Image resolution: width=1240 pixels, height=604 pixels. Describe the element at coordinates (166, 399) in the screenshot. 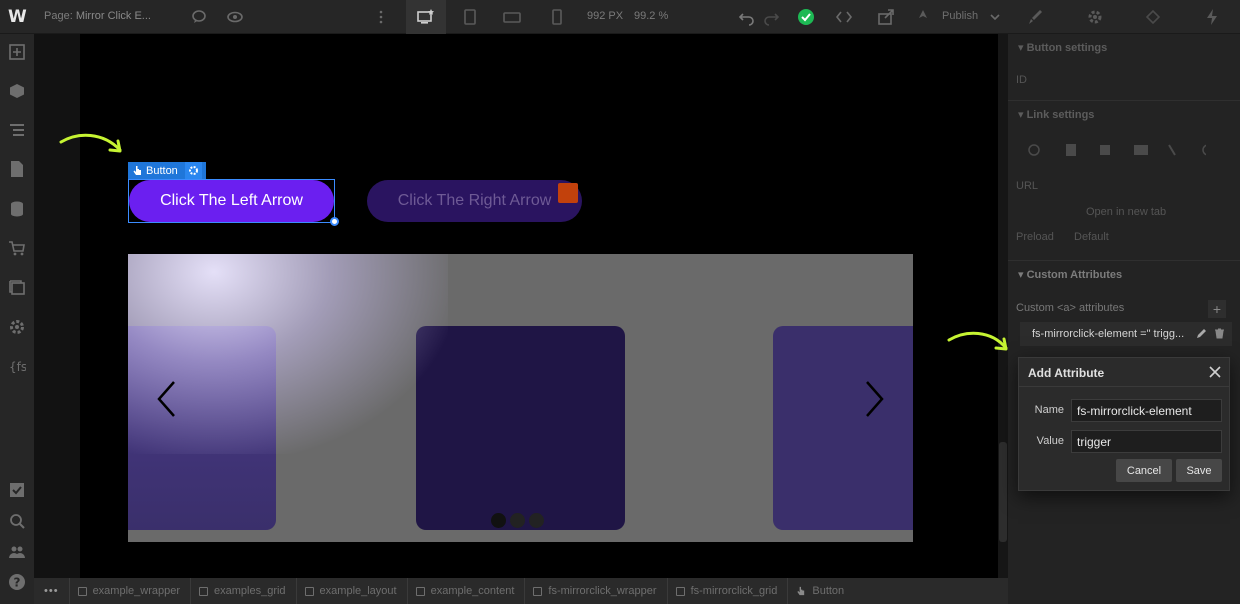

I see `slider-left-arrow-icon` at that location.